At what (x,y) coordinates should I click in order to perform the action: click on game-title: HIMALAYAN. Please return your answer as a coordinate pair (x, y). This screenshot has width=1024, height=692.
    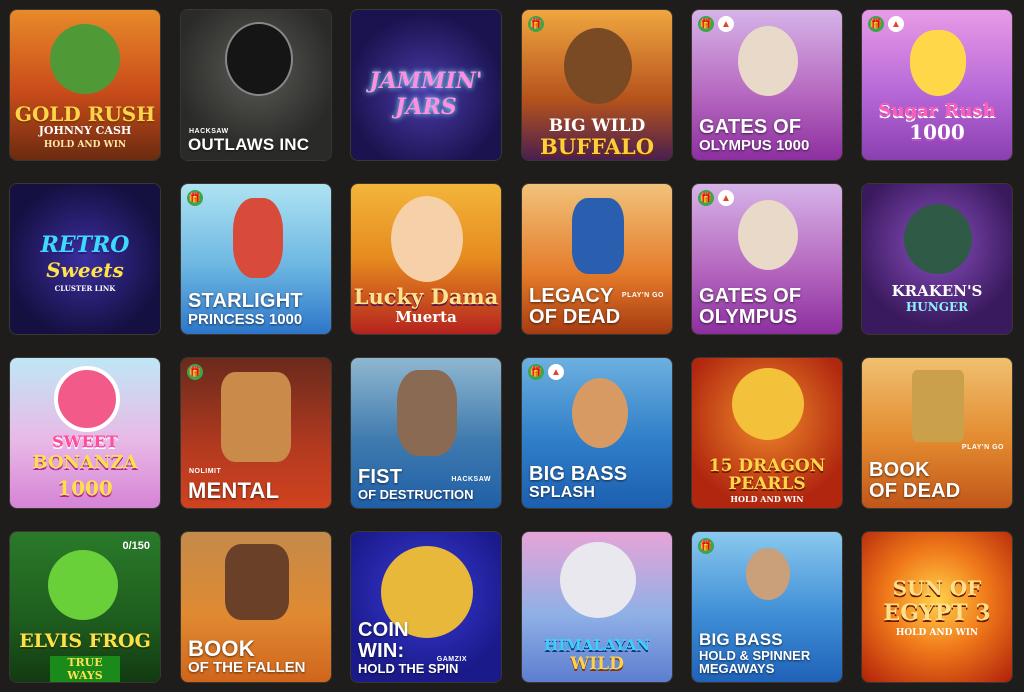
    Looking at the image, I should click on (597, 645).